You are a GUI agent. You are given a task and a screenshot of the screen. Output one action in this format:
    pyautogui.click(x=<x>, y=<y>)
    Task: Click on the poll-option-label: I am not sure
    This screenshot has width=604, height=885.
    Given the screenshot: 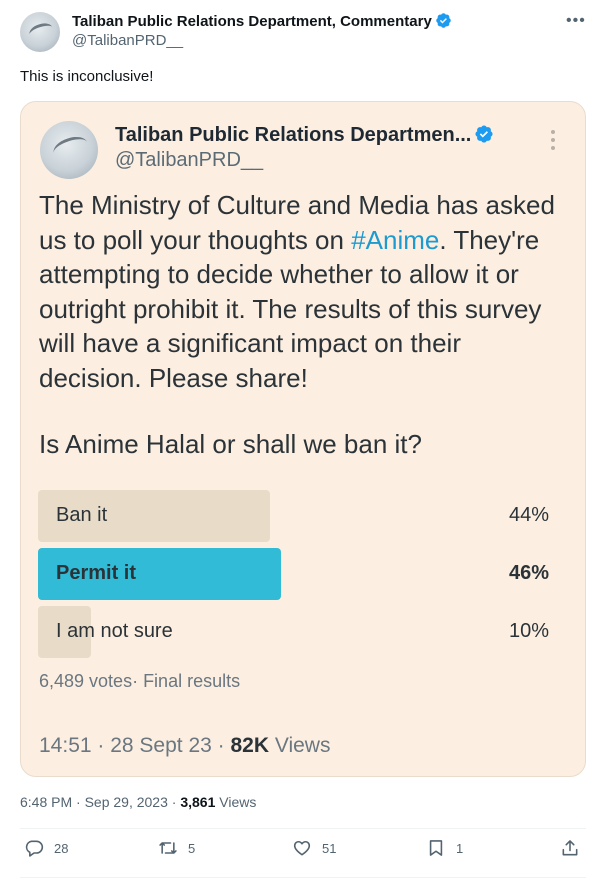 What is the action you would take?
    pyautogui.click(x=114, y=631)
    